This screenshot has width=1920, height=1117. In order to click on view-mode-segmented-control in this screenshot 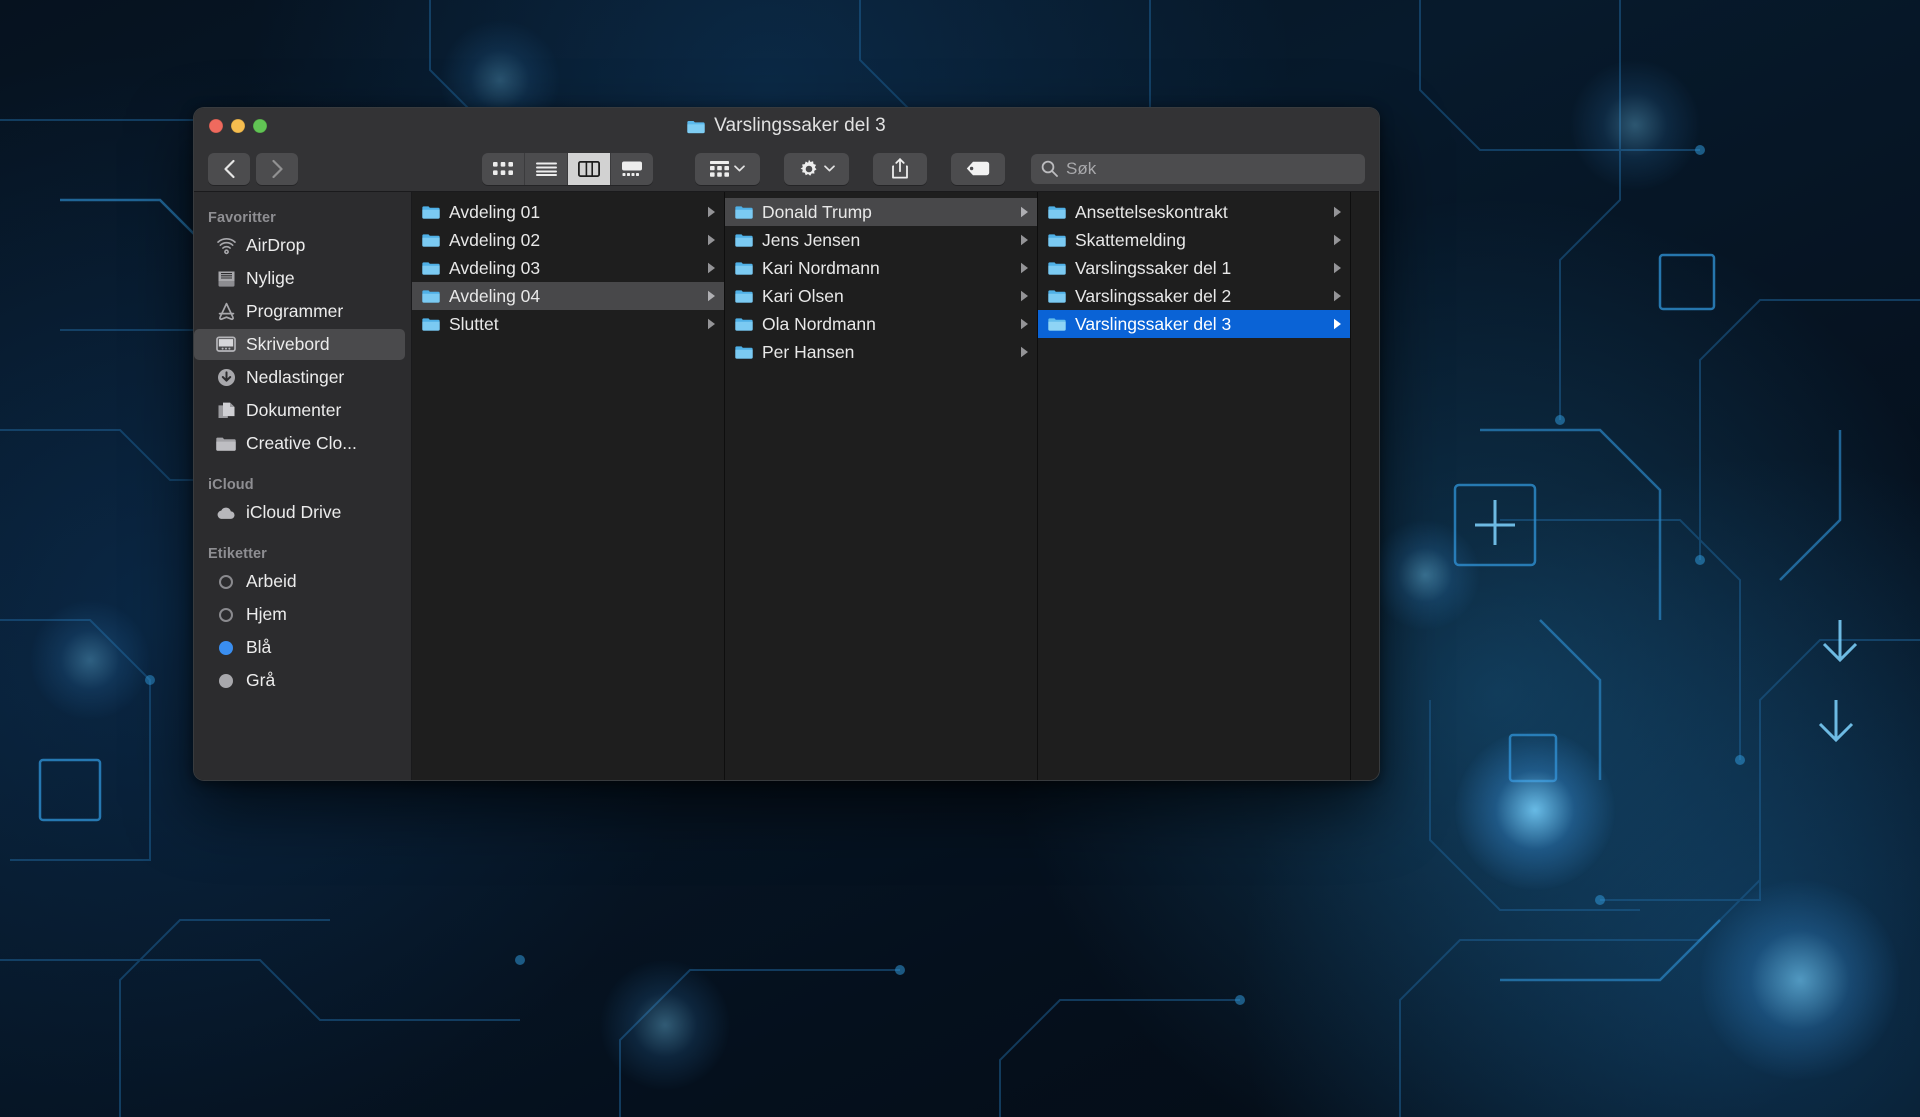, I will do `click(567, 168)`.